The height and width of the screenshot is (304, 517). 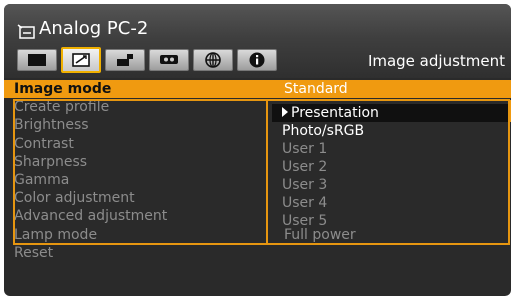 I want to click on option-label: User 2, so click(x=305, y=167).